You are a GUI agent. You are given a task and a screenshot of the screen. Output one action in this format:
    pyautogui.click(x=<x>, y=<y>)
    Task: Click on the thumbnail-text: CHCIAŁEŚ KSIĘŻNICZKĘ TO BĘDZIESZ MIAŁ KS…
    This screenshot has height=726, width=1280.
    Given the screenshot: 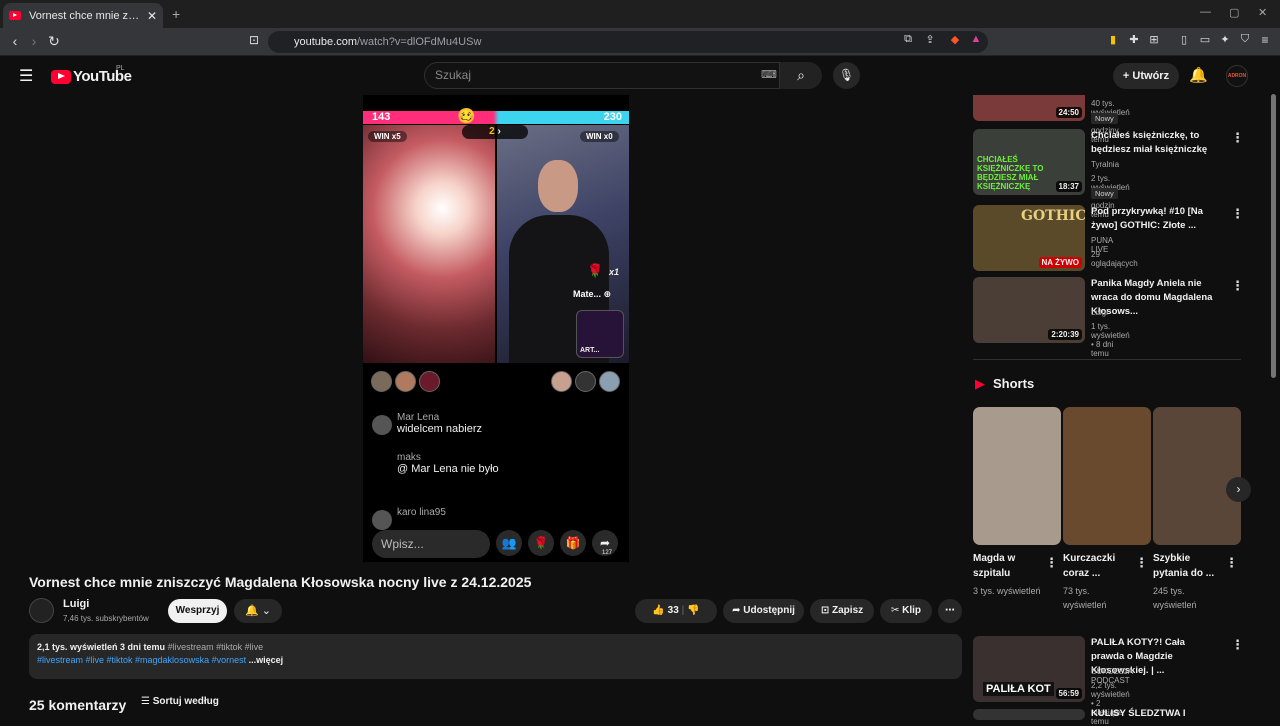 What is the action you would take?
    pyautogui.click(x=1010, y=173)
    